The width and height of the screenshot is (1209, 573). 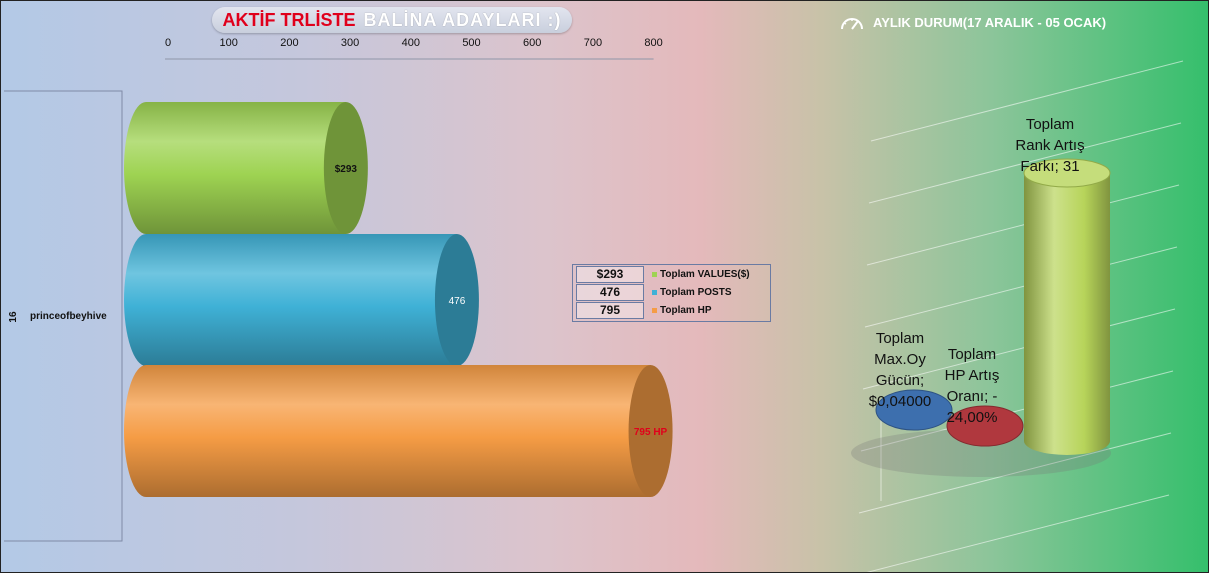 I want to click on legend-label-hp: Toplam HP, so click(x=686, y=310).